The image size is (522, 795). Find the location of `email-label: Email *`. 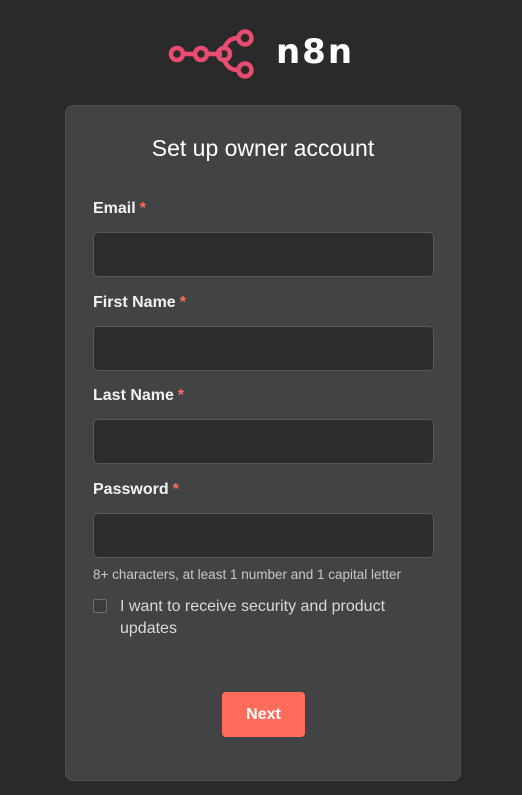

email-label: Email * is located at coordinates (263, 209).